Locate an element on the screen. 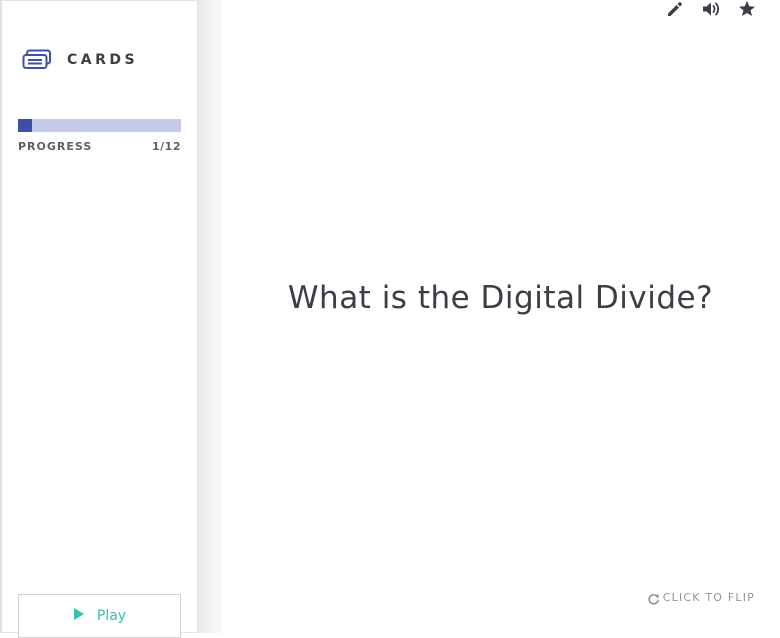  play-button: Play is located at coordinates (99, 616).